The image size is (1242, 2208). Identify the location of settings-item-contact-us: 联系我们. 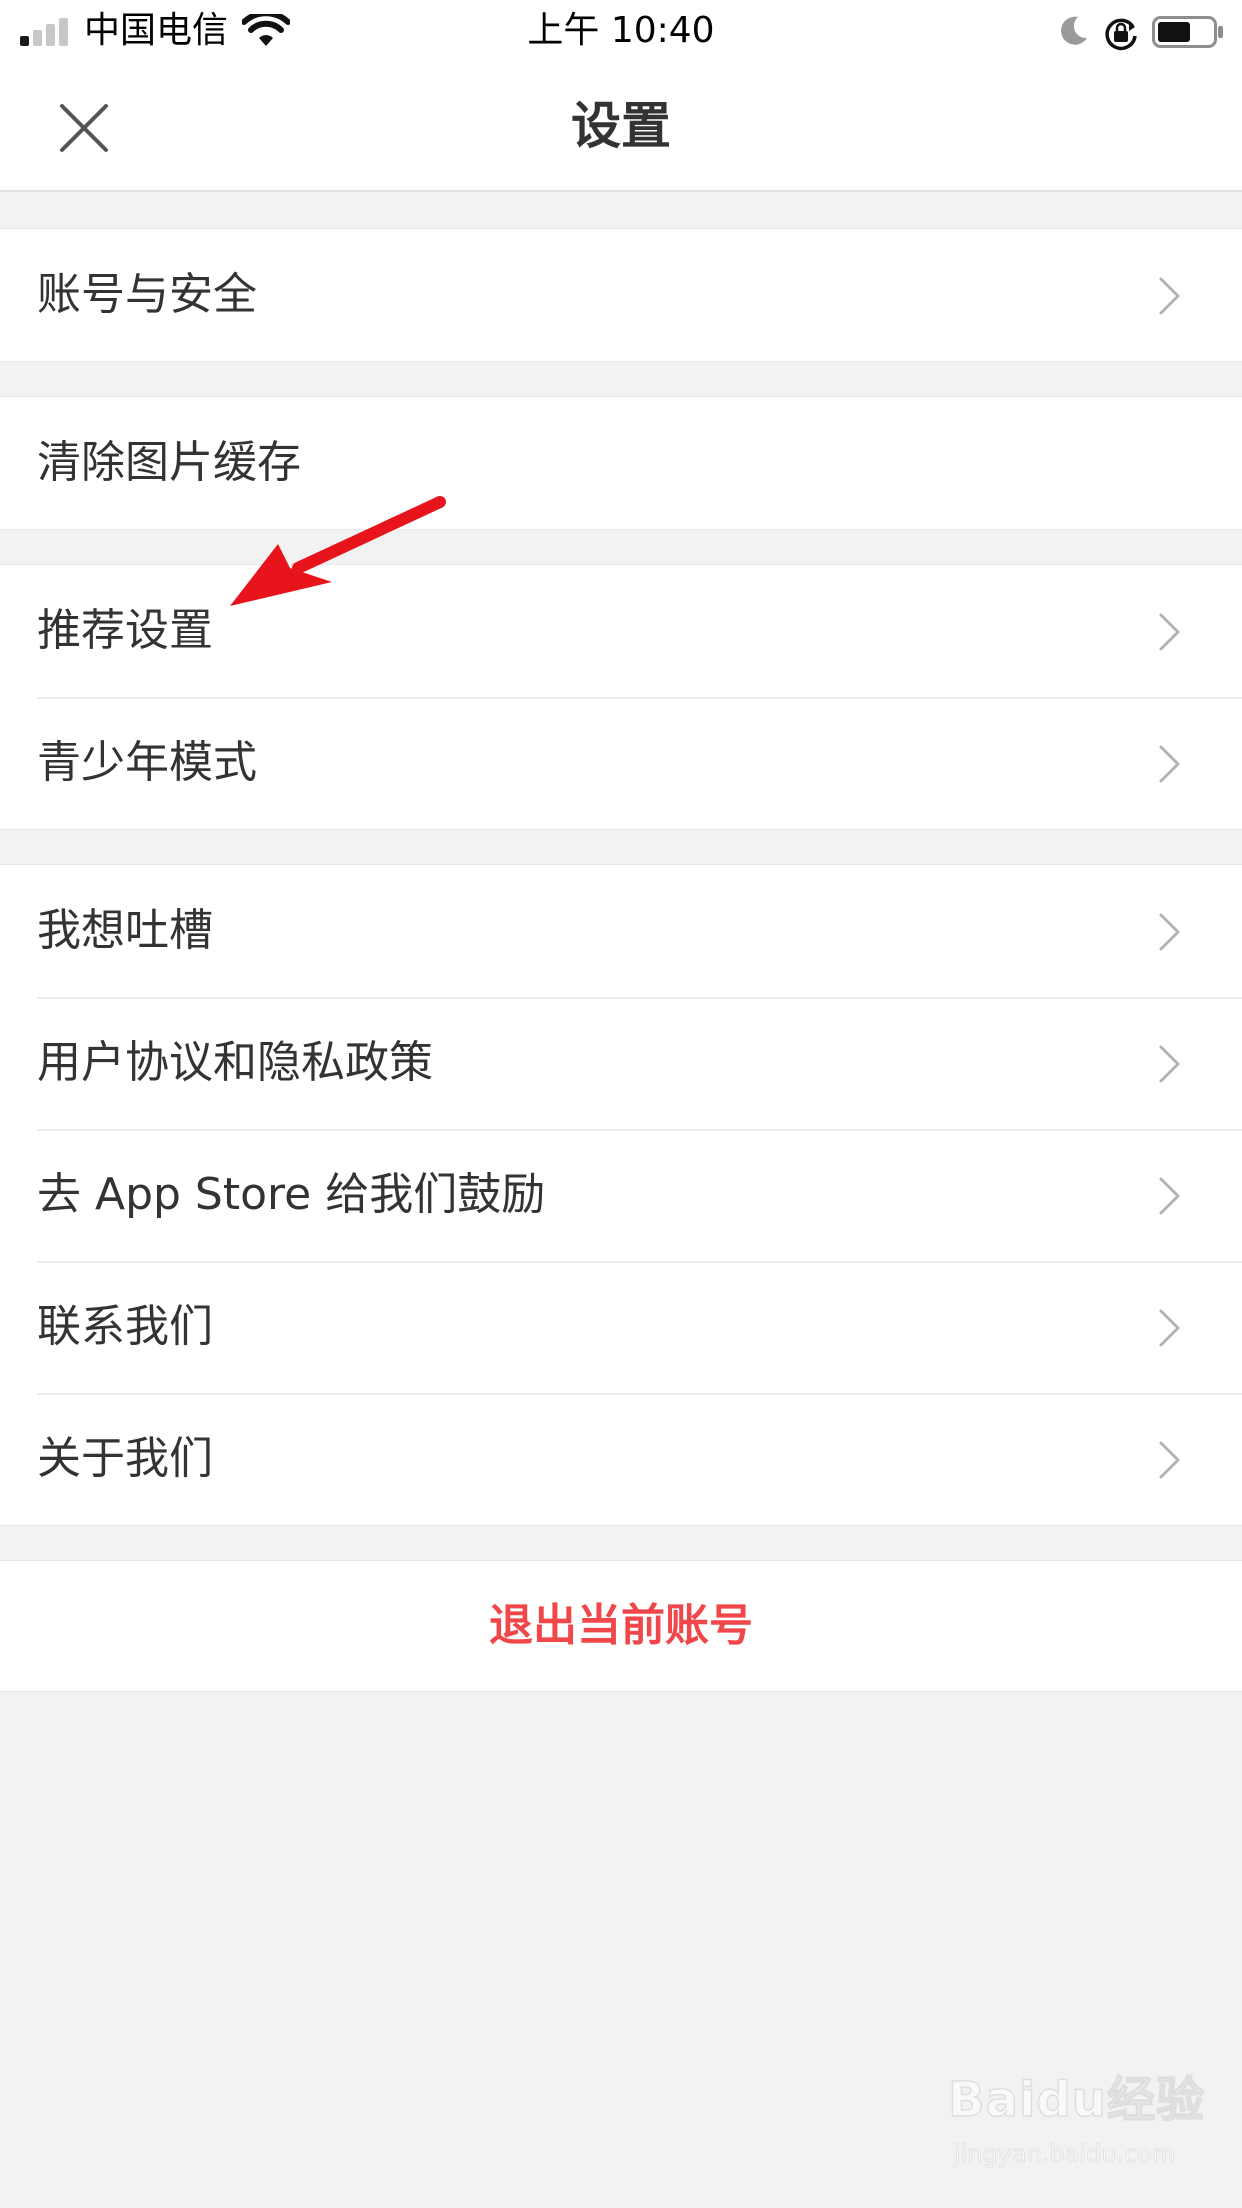
(621, 1327).